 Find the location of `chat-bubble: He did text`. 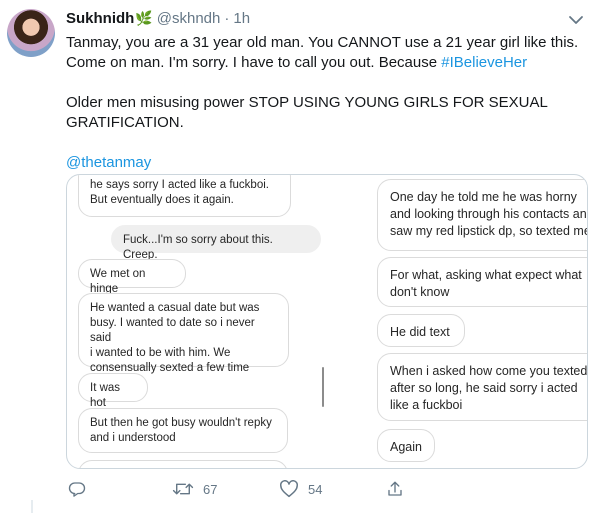

chat-bubble: He did text is located at coordinates (421, 330).